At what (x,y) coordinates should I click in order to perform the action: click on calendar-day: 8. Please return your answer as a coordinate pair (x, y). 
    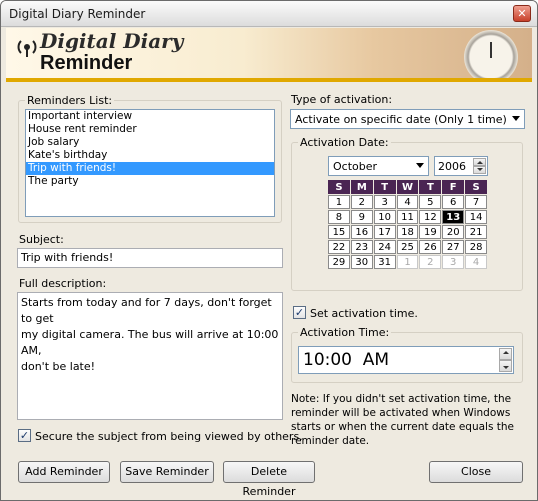
    Looking at the image, I should click on (339, 217).